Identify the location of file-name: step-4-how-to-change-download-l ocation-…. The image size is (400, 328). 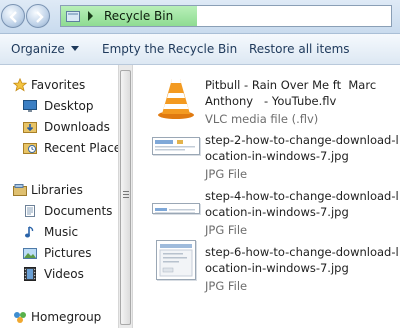
(302, 204).